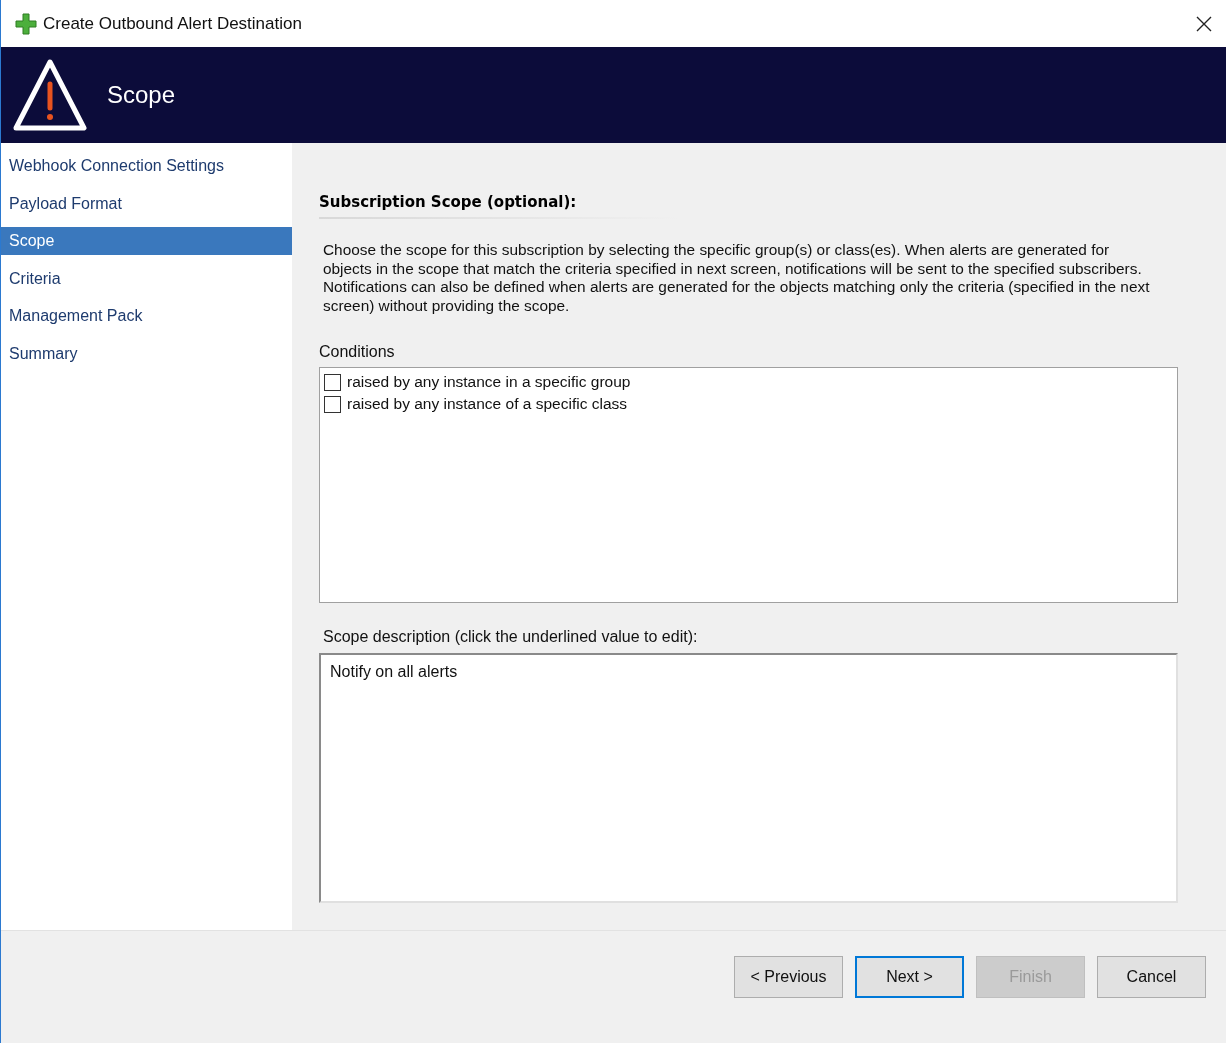 The image size is (1226, 1043). What do you see at coordinates (146, 316) in the screenshot?
I see `wizard-step: Management Pack` at bounding box center [146, 316].